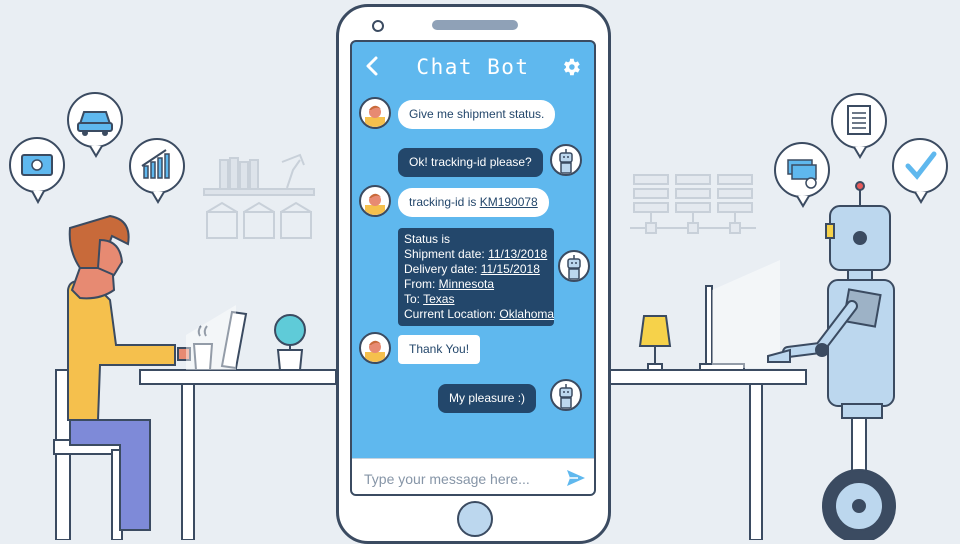  What do you see at coordinates (510, 269) in the screenshot?
I see `delivery-date-link: 11/15/2018` at bounding box center [510, 269].